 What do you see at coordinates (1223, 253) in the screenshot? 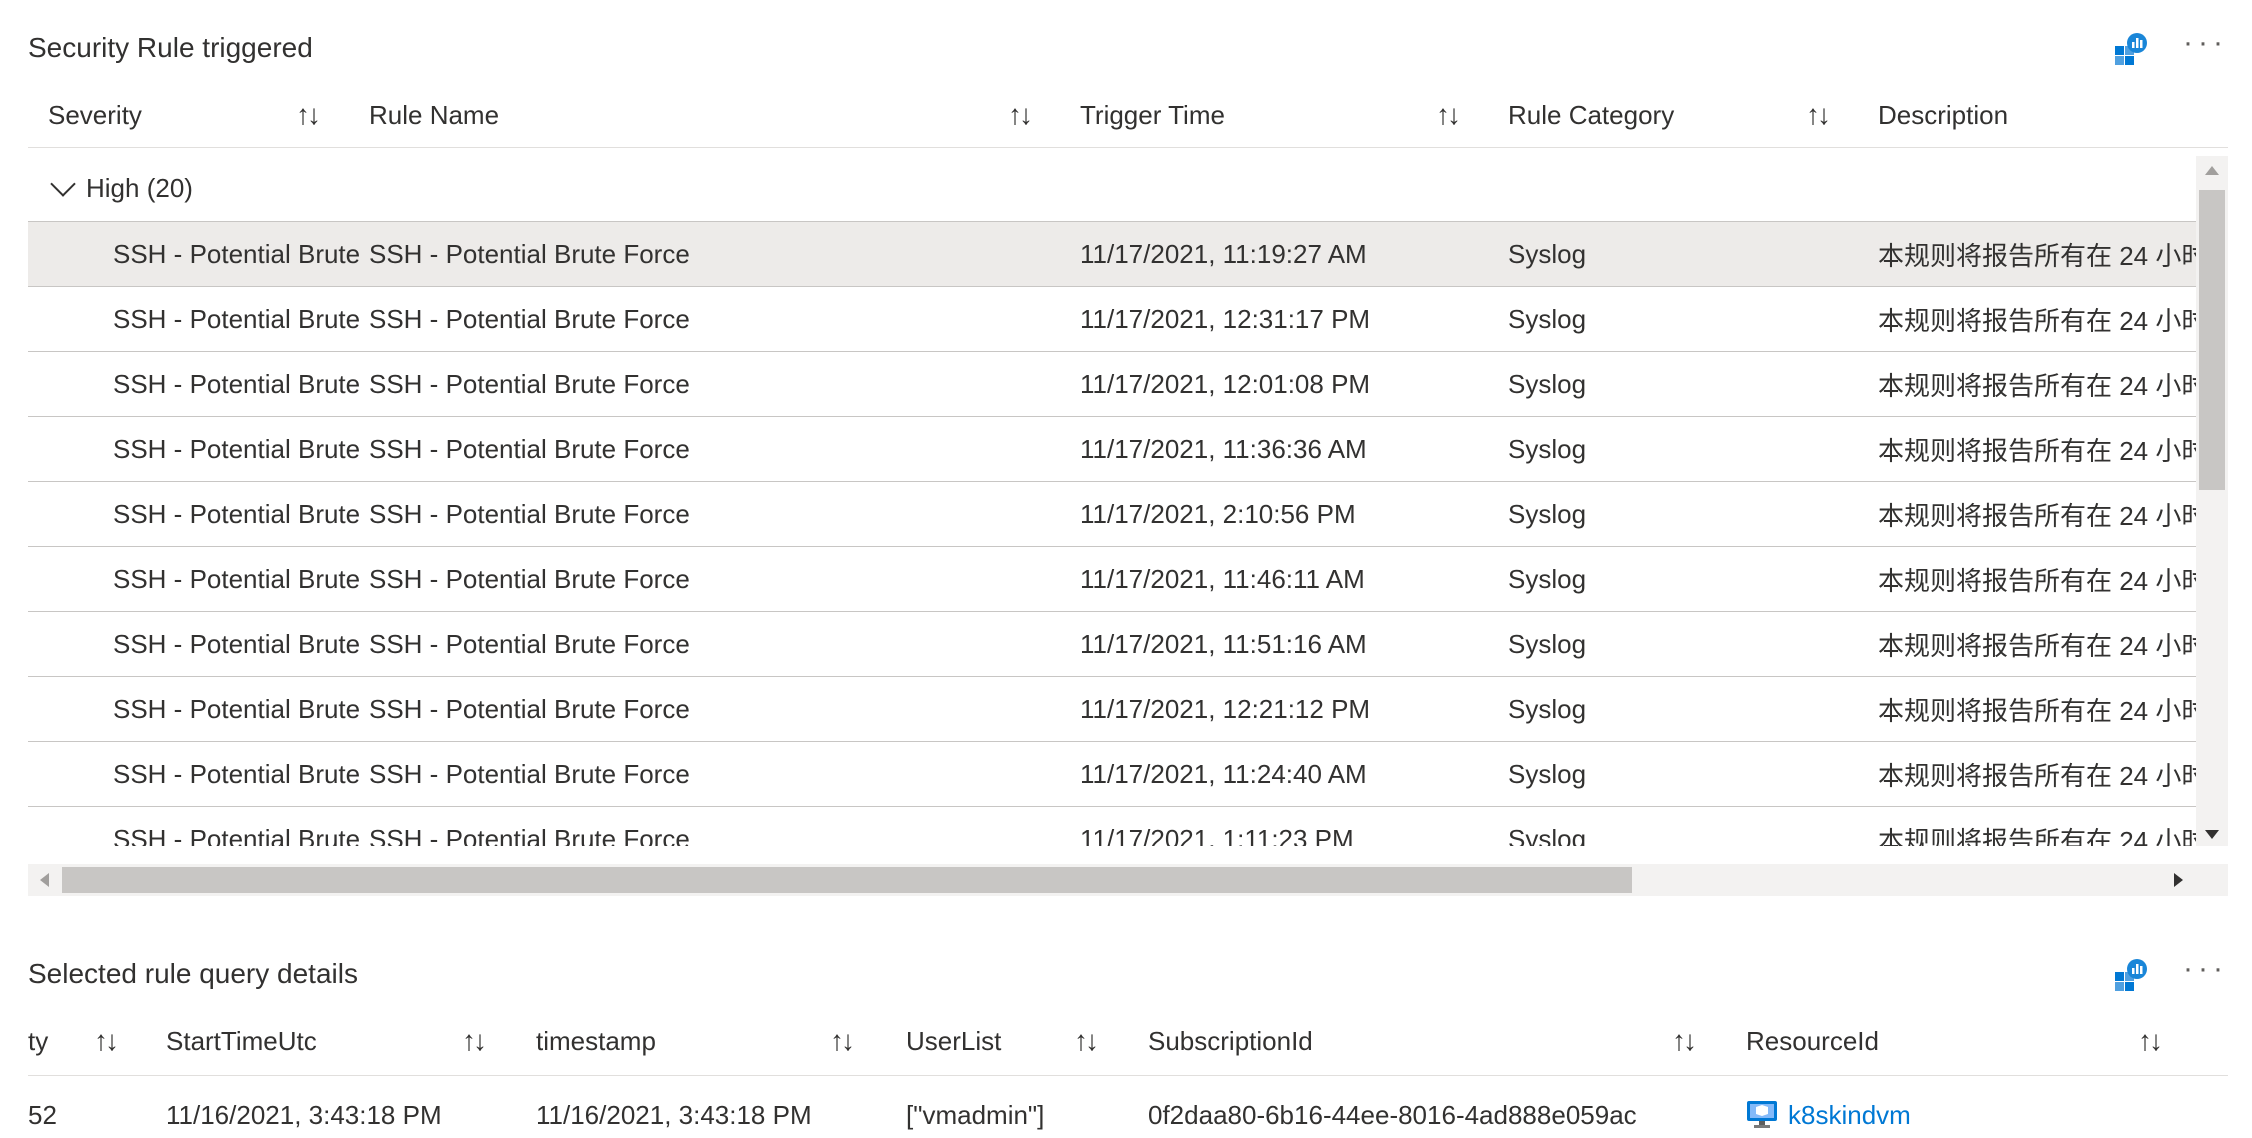
I see `cell-trigger-time: 11/17/2021, 11:19:27 AM` at bounding box center [1223, 253].